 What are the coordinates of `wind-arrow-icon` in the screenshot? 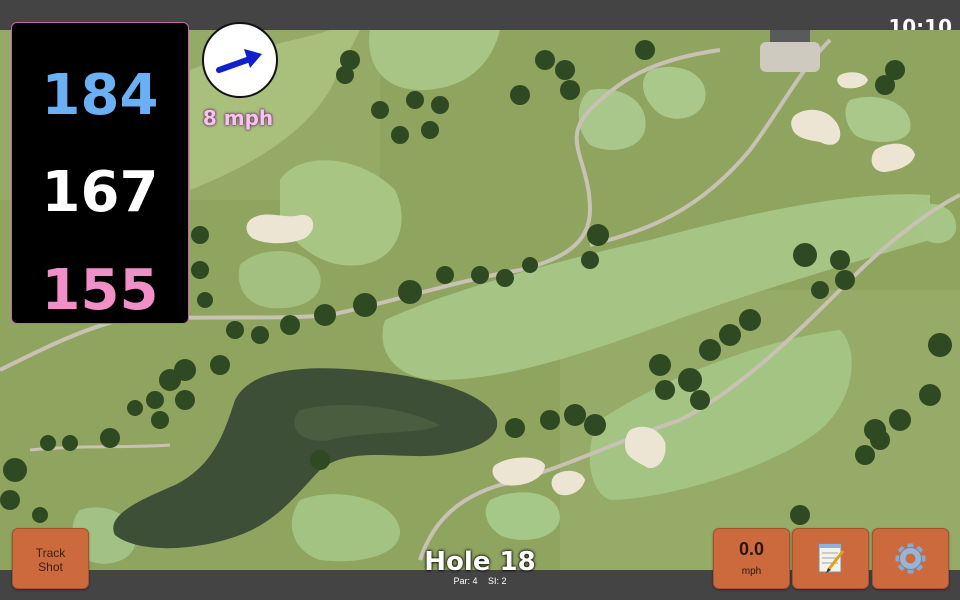 It's located at (239, 61).